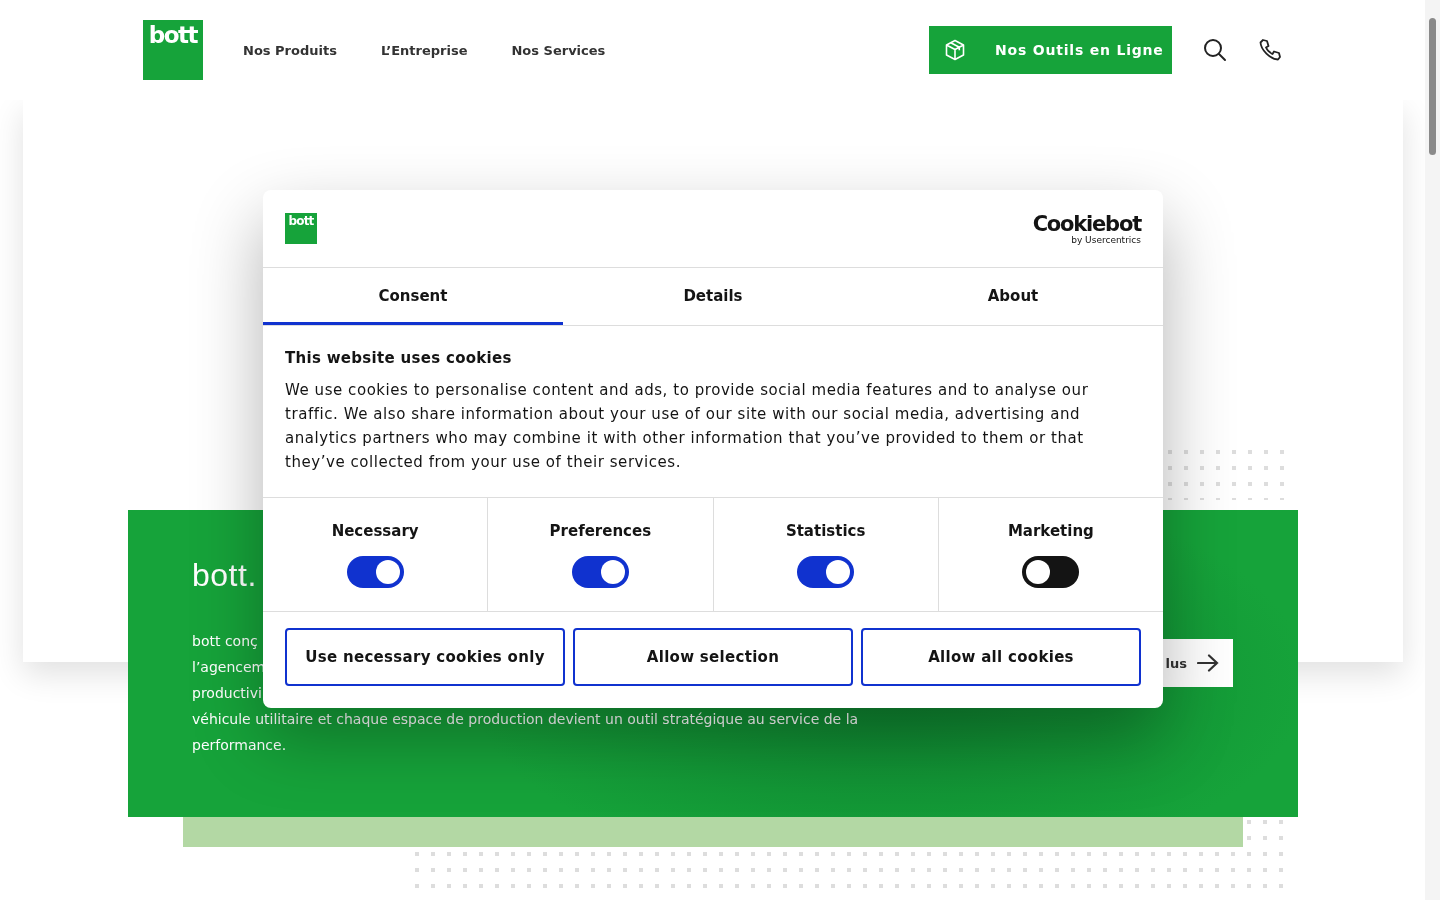 The image size is (1440, 900). I want to click on logo: bott, so click(301, 228).